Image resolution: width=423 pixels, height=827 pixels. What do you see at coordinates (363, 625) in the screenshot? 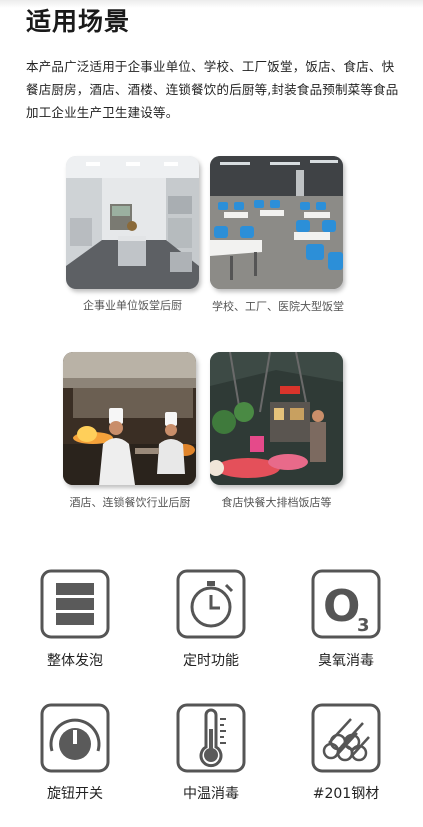
I see `ozone-icon-subscript: 3` at bounding box center [363, 625].